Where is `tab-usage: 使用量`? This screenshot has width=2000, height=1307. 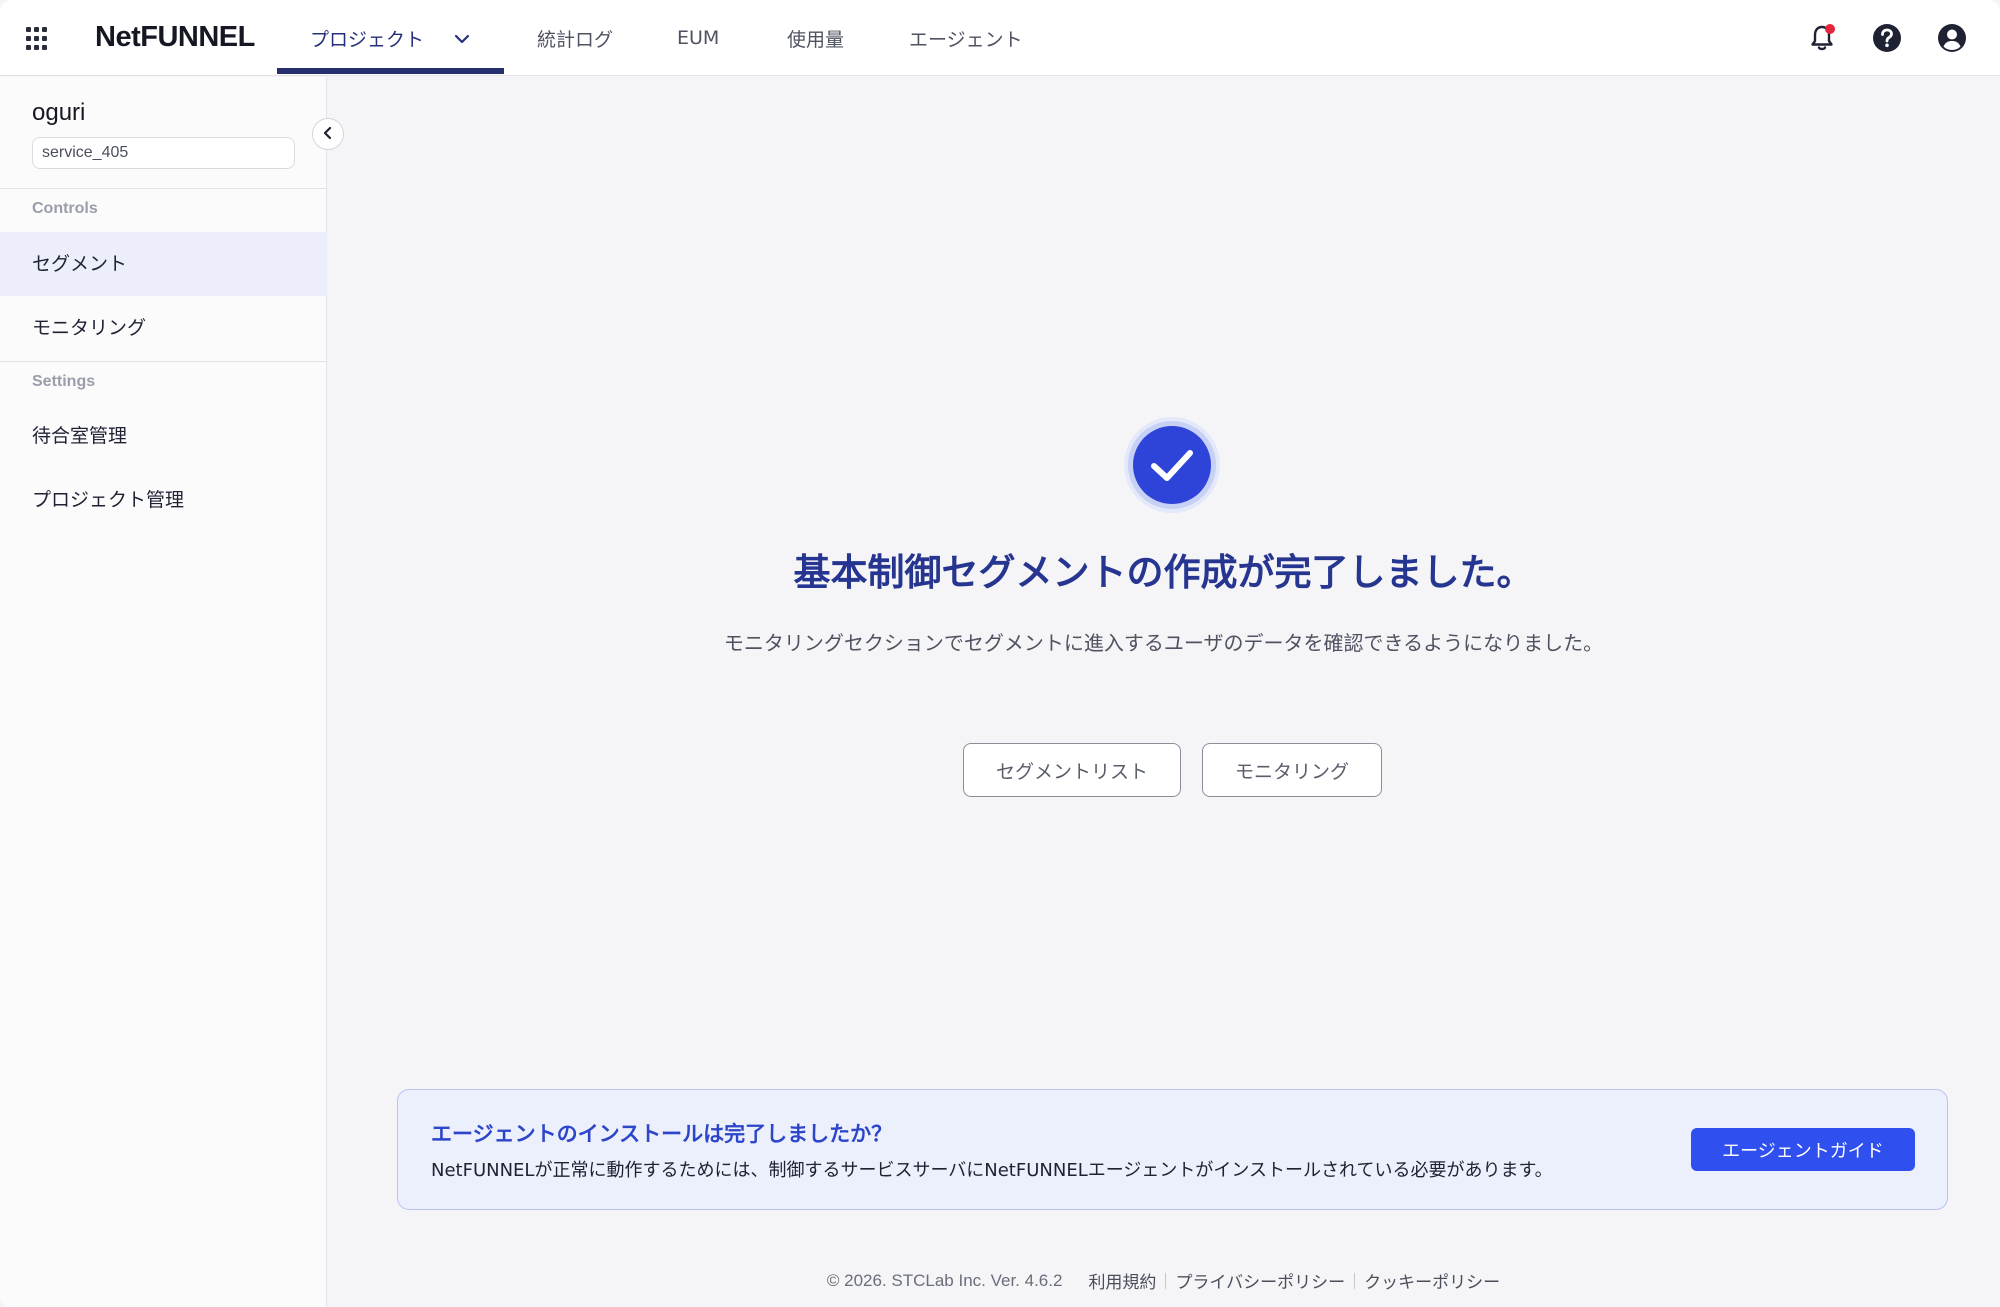
tab-usage: 使用量 is located at coordinates (815, 38).